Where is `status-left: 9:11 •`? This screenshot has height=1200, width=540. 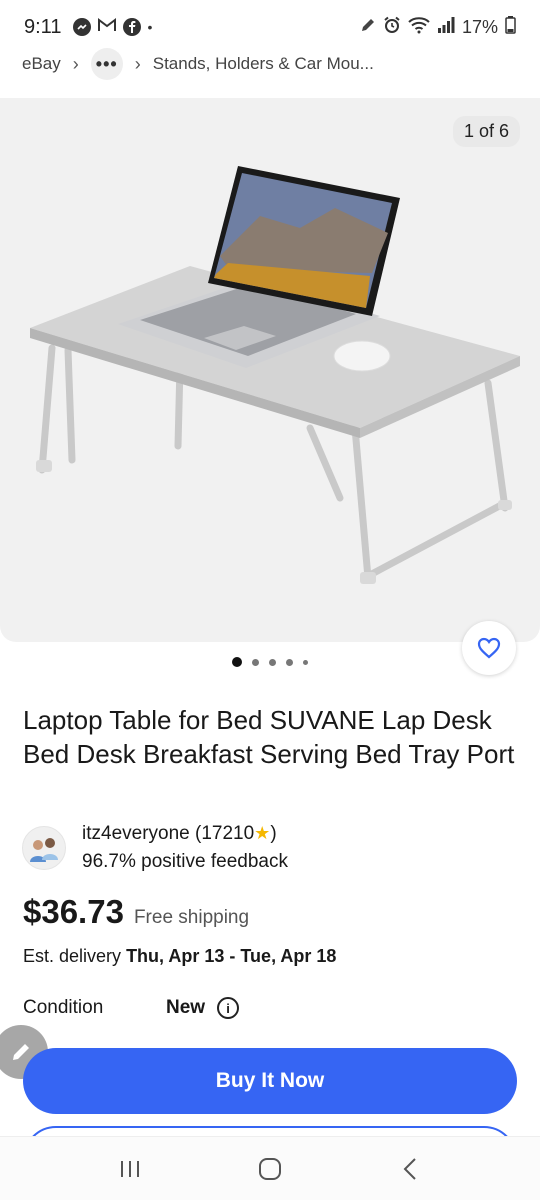 status-left: 9:11 • is located at coordinates (88, 27).